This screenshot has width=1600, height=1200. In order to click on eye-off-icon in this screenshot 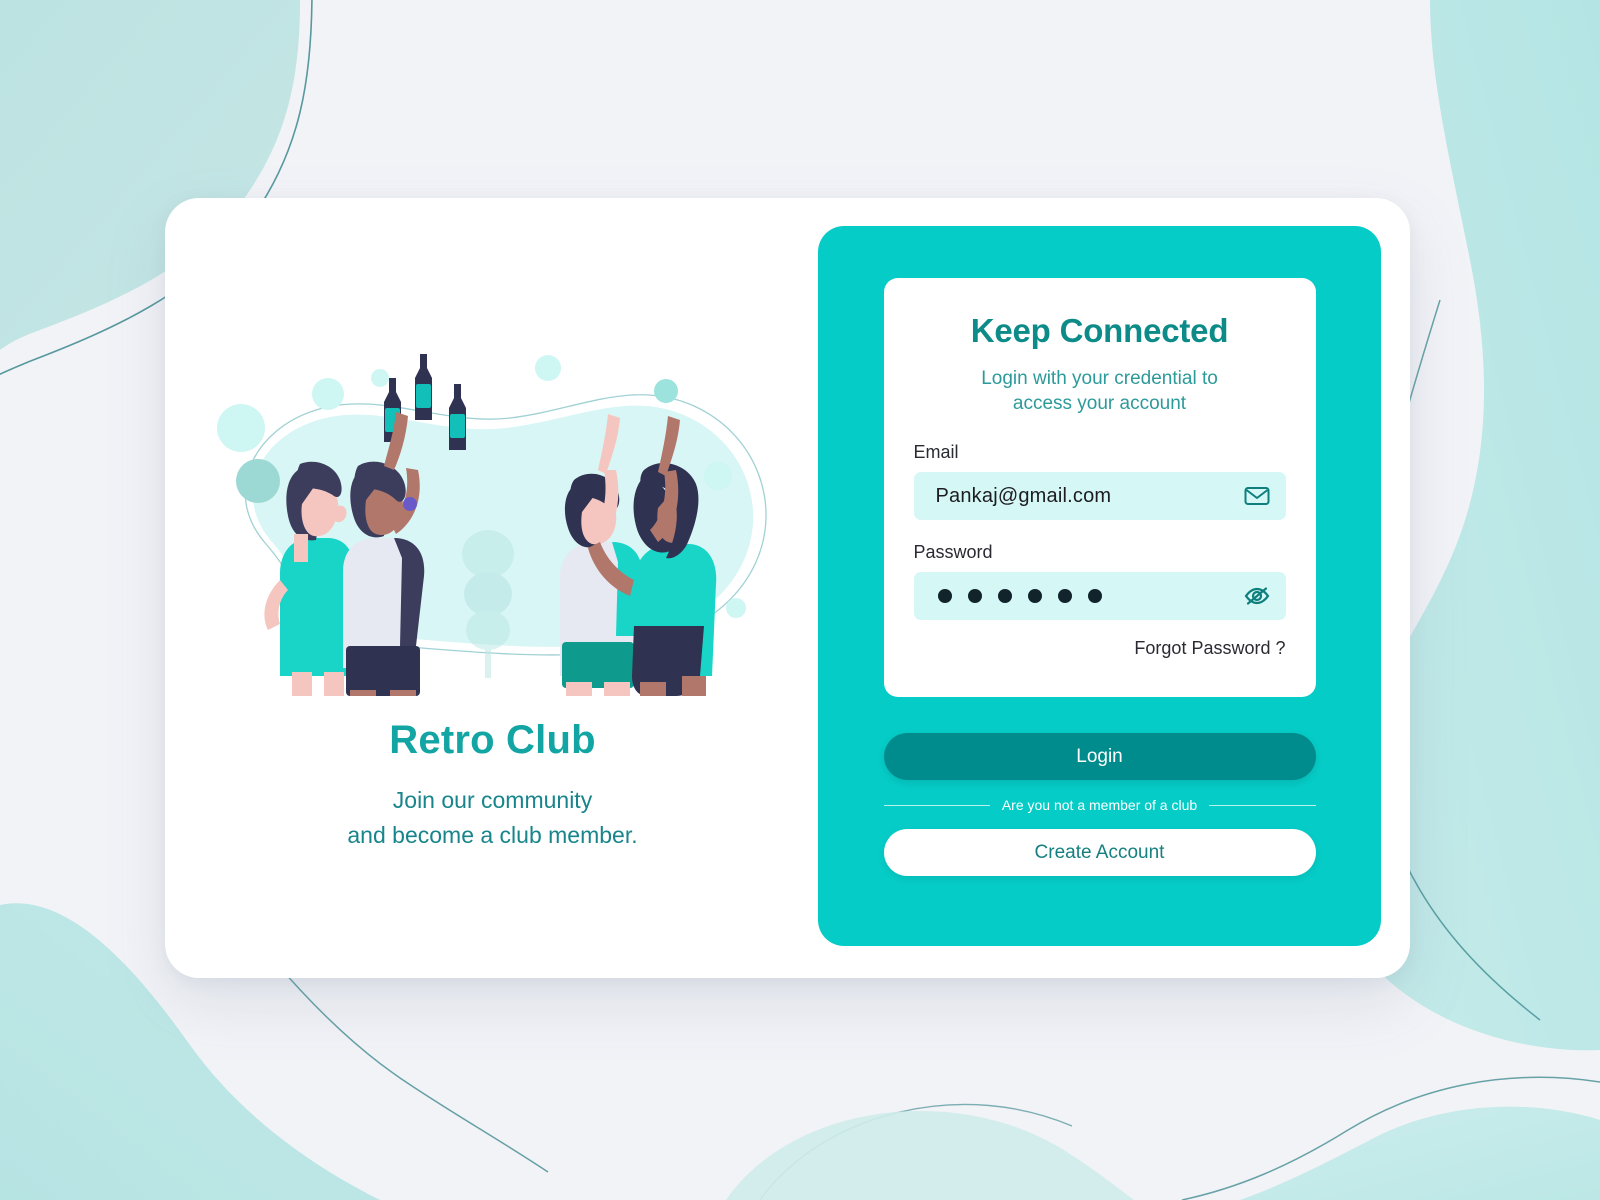, I will do `click(1257, 596)`.